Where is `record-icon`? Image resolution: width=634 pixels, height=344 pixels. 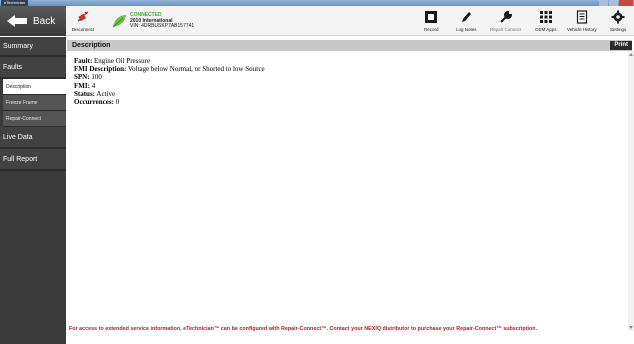
record-icon is located at coordinates (431, 17).